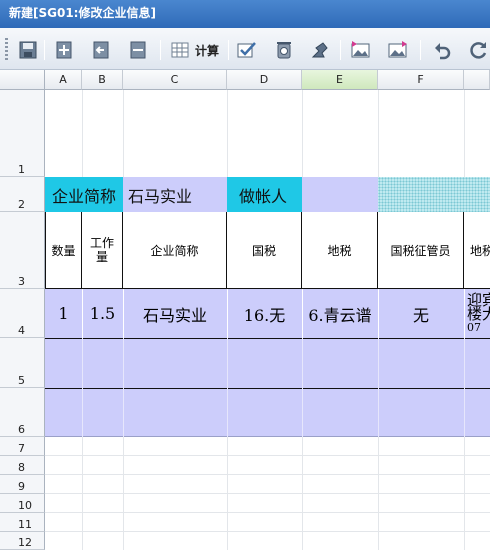 The width and height of the screenshot is (490, 550). What do you see at coordinates (421, 250) in the screenshot?
I see `header-national-tax-officer: 国税征管员` at bounding box center [421, 250].